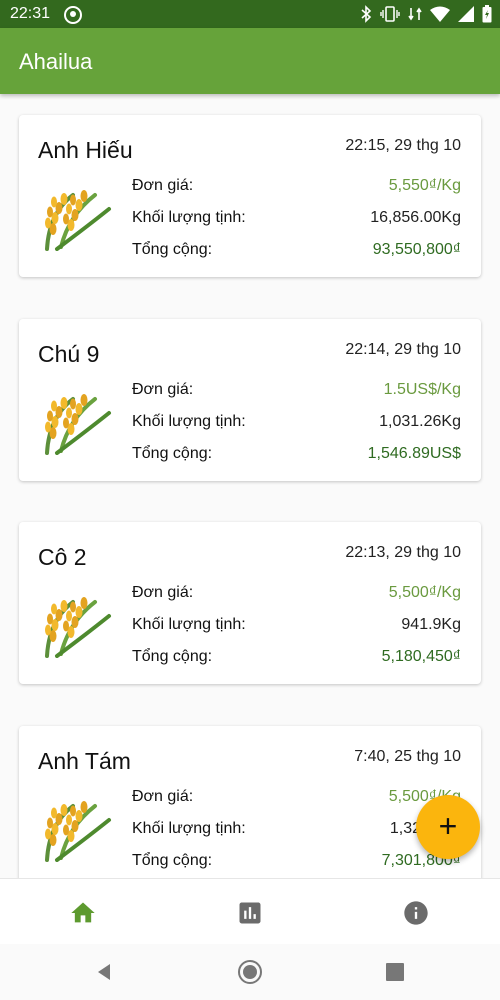 The width and height of the screenshot is (500, 1000). I want to click on total-value: 5,180,450₫, so click(421, 656).